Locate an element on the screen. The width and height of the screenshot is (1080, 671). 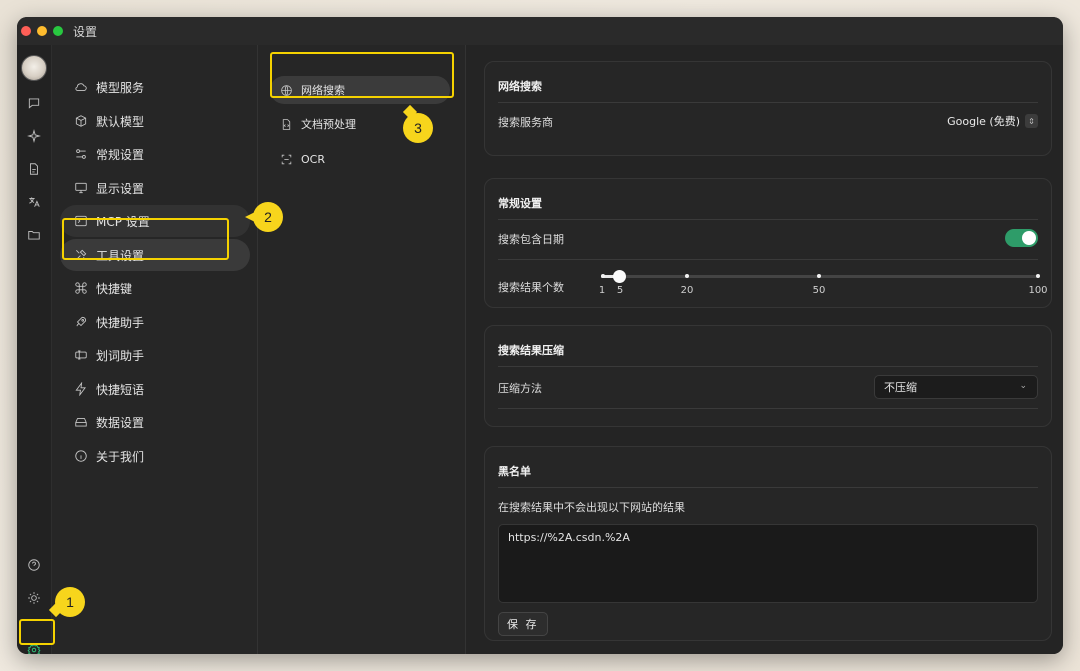
icon-rail is located at coordinates (34, 349).